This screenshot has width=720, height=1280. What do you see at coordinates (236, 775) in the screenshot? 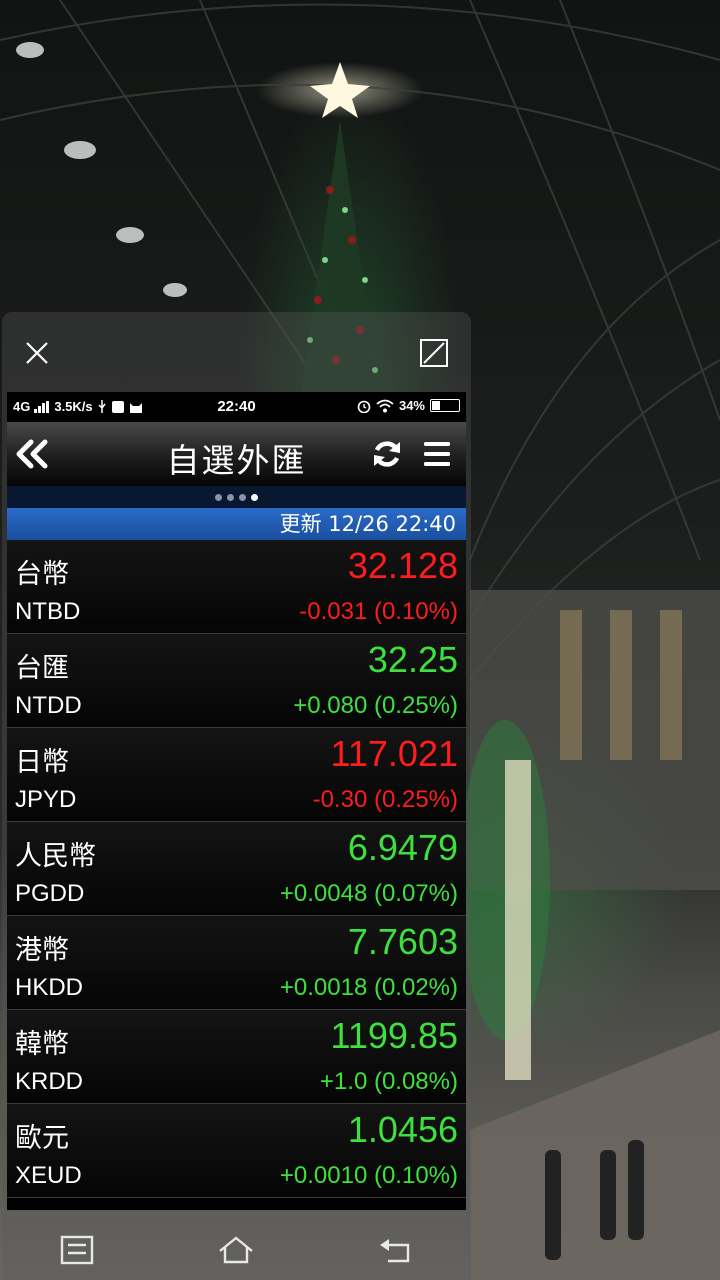
I see `forex-row: 日幣 JPYD 117.021 -0.30 (0.25%)` at bounding box center [236, 775].